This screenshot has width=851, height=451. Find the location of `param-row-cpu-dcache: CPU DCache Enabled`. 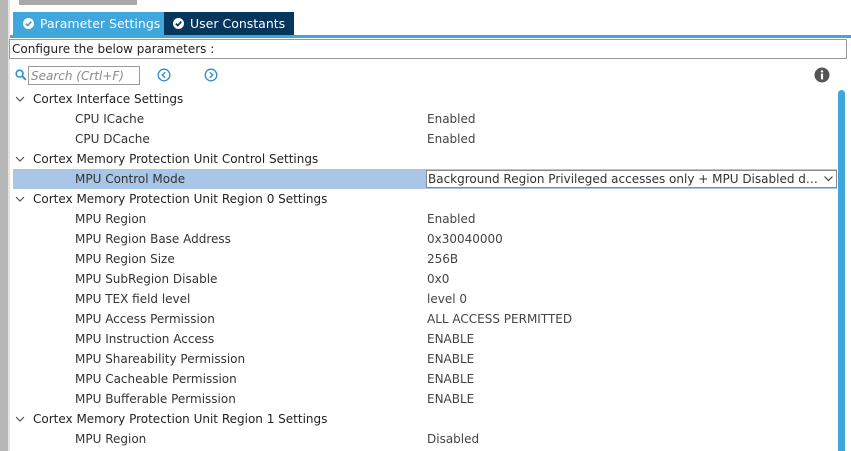

param-row-cpu-dcache: CPU DCache Enabled is located at coordinates (425, 139).